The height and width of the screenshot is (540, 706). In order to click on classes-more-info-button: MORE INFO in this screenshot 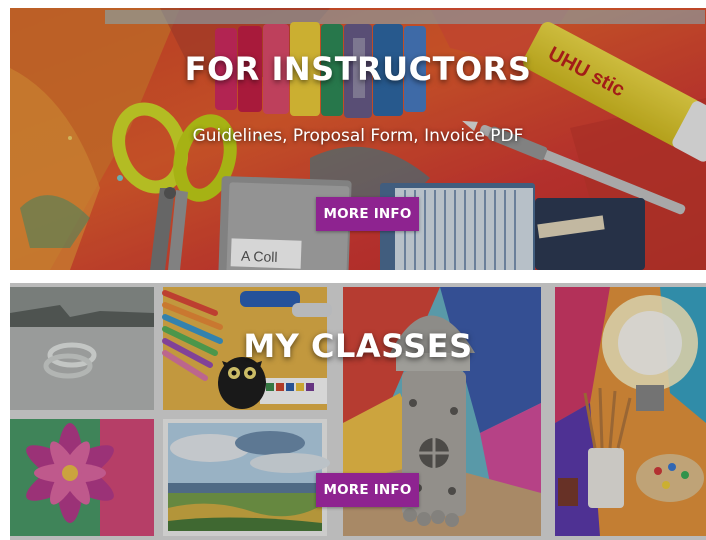, I will do `click(367, 490)`.